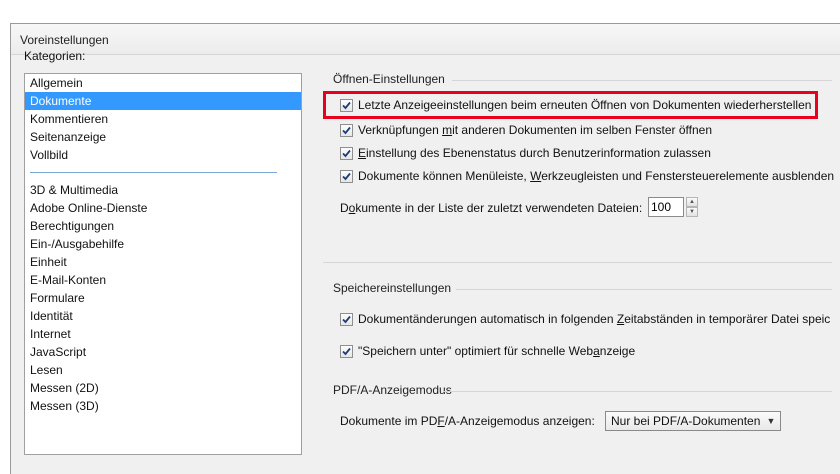 The image size is (840, 474). What do you see at coordinates (163, 119) in the screenshot?
I see `category-kommentieren: Kommentieren` at bounding box center [163, 119].